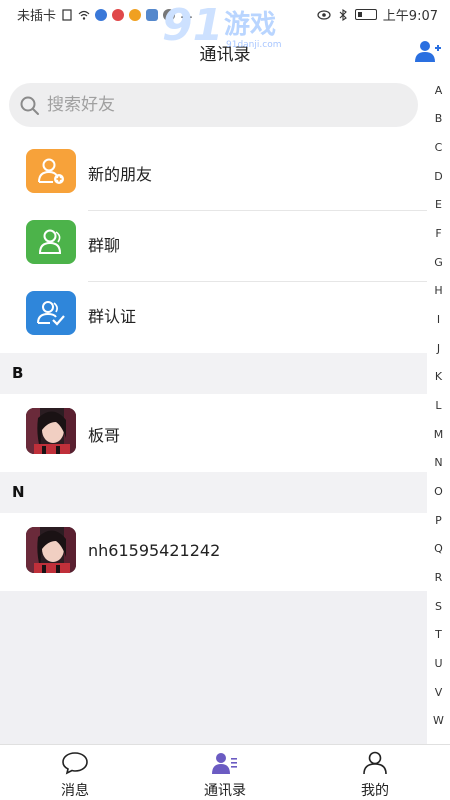 The height and width of the screenshot is (800, 450). What do you see at coordinates (438, 319) in the screenshot?
I see `index-letter-i: I` at bounding box center [438, 319].